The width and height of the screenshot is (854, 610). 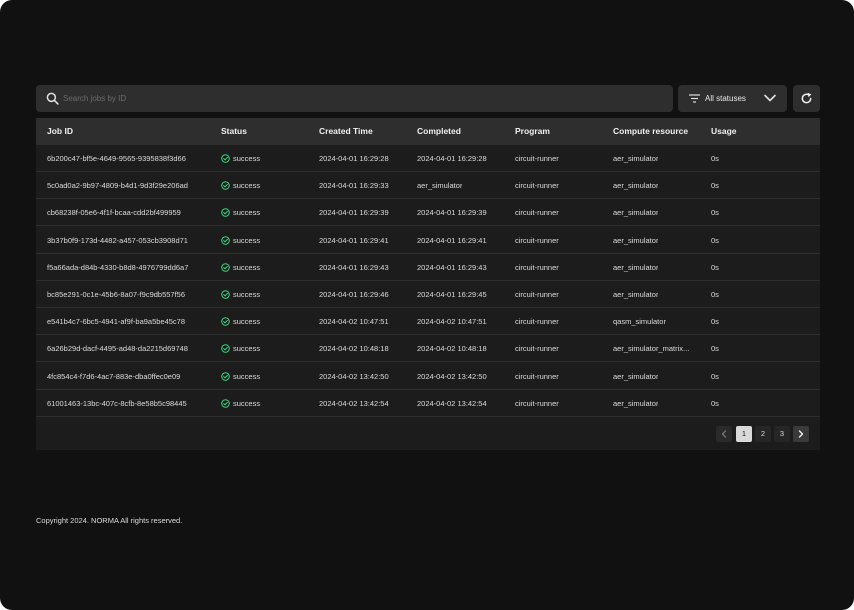 I want to click on column-header-completed: Completed, so click(x=439, y=131).